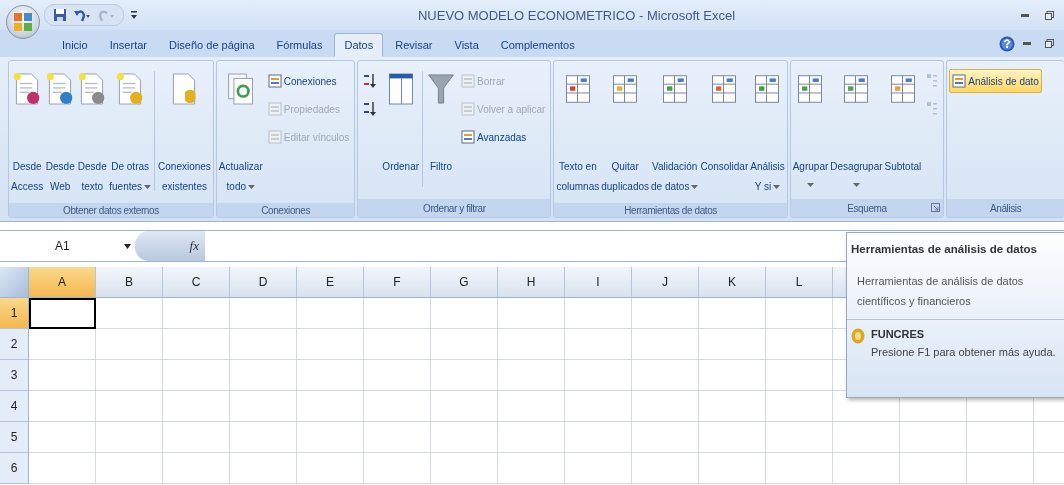 The width and height of the screenshot is (1064, 485). I want to click on group-label: Obtener datos externos, so click(111, 210).